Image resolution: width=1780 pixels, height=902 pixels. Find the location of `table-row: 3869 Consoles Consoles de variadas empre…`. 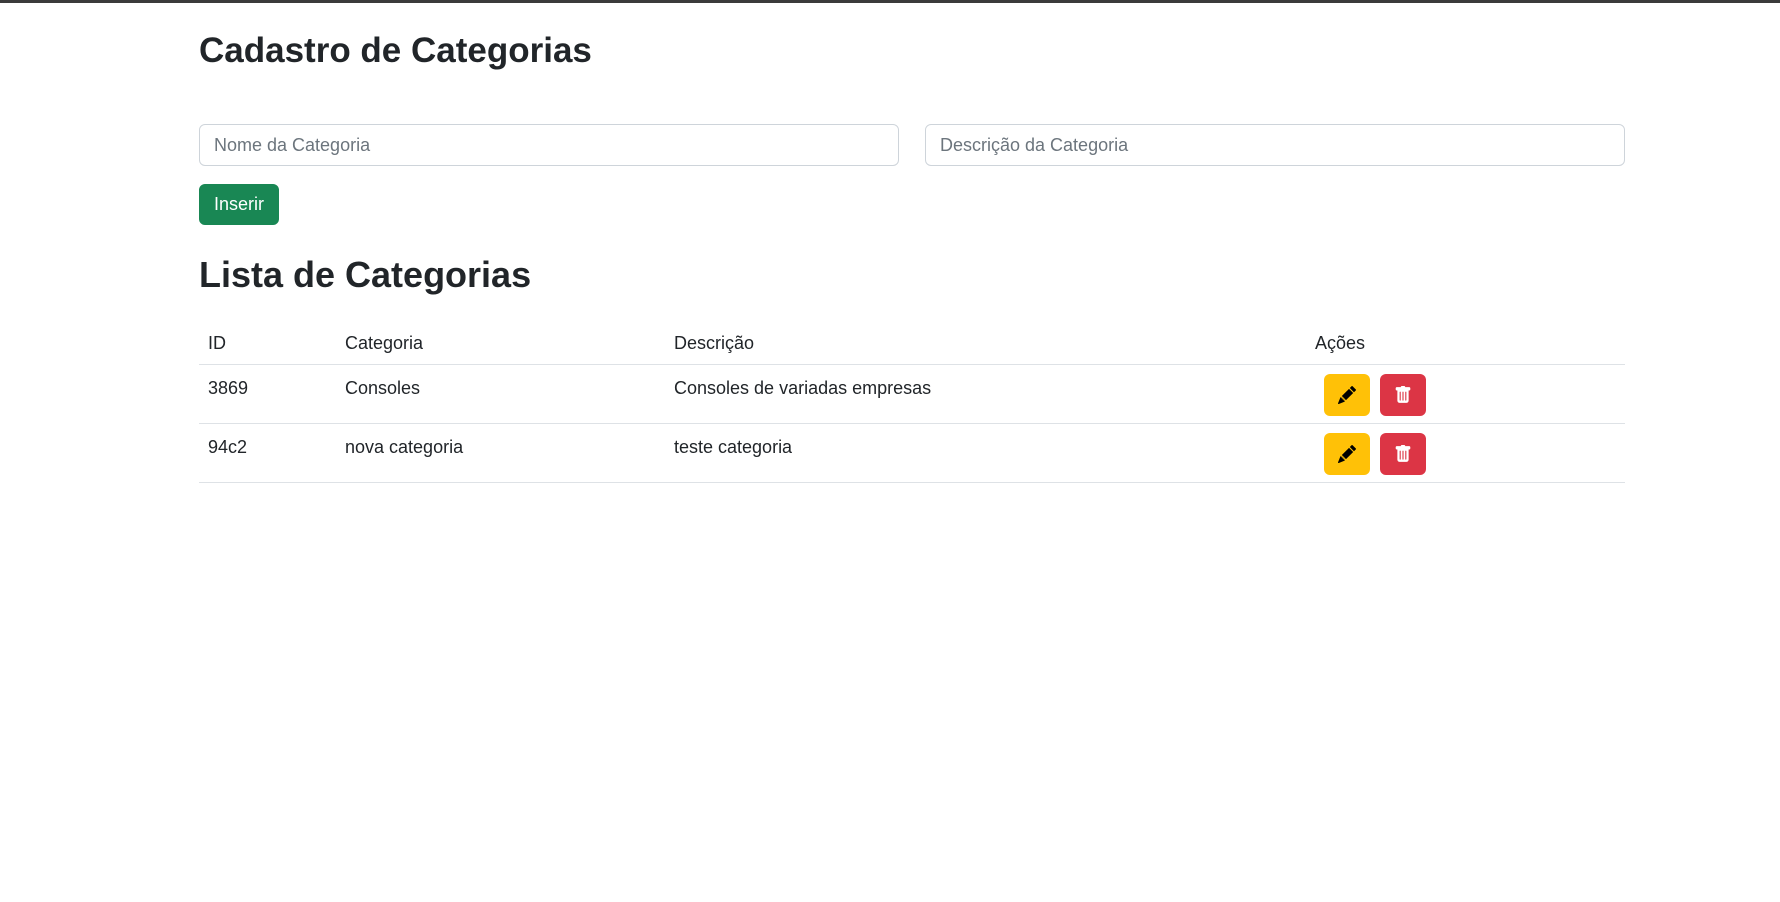

table-row: 3869 Consoles Consoles de variadas empre… is located at coordinates (912, 394).